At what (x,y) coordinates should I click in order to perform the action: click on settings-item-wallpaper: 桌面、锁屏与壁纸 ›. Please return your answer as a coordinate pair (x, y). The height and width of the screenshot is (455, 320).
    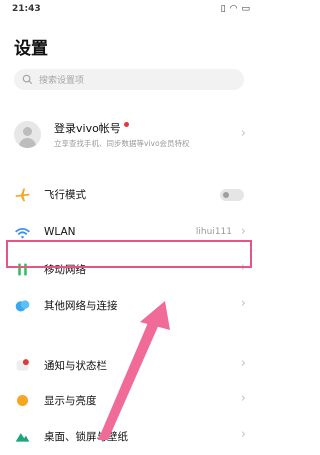
    Looking at the image, I should click on (130, 436).